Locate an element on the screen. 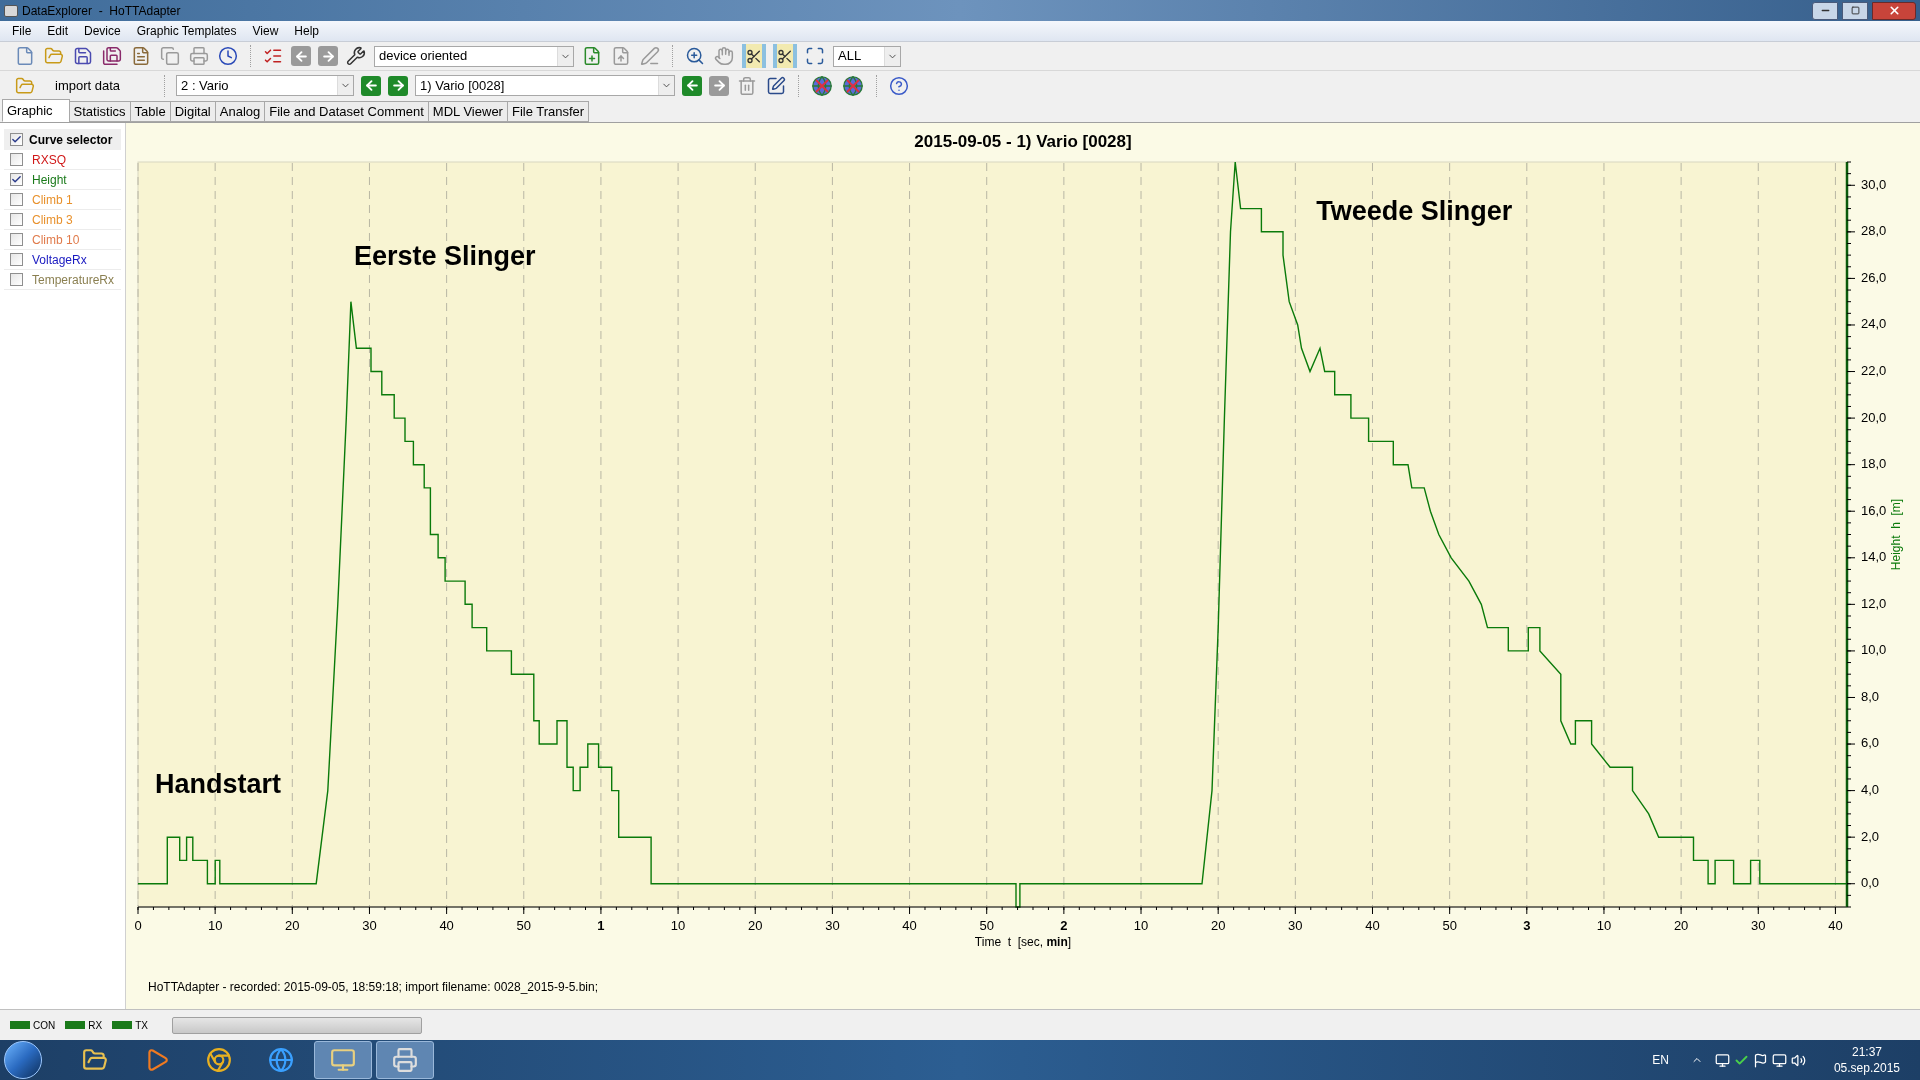  edit-icon is located at coordinates (776, 85).